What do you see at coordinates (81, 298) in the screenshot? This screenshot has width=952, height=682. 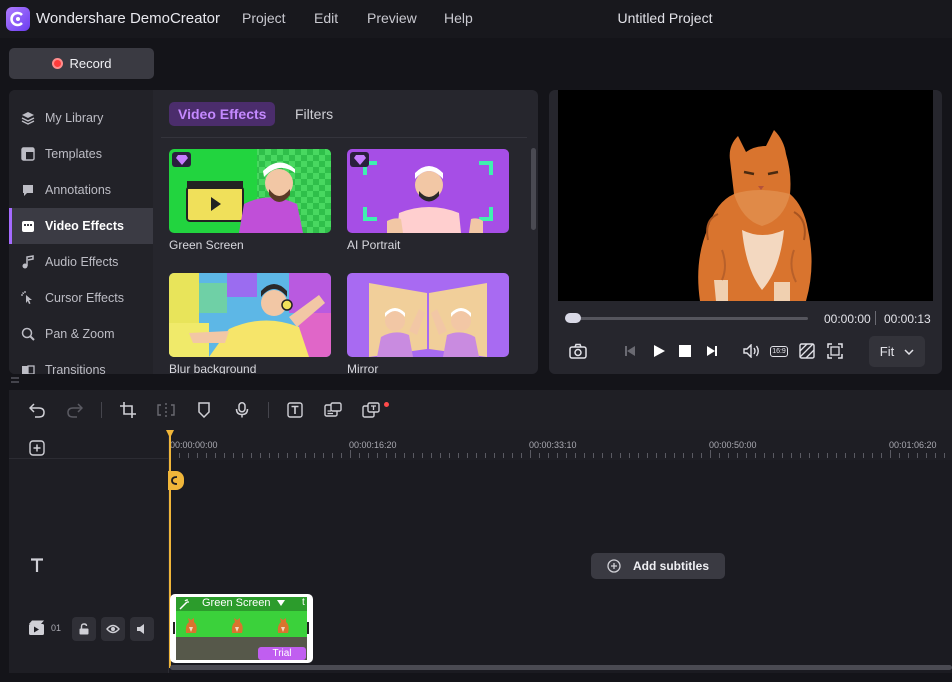 I see `sidebar-item-cursor-effects: Cursor Effects` at bounding box center [81, 298].